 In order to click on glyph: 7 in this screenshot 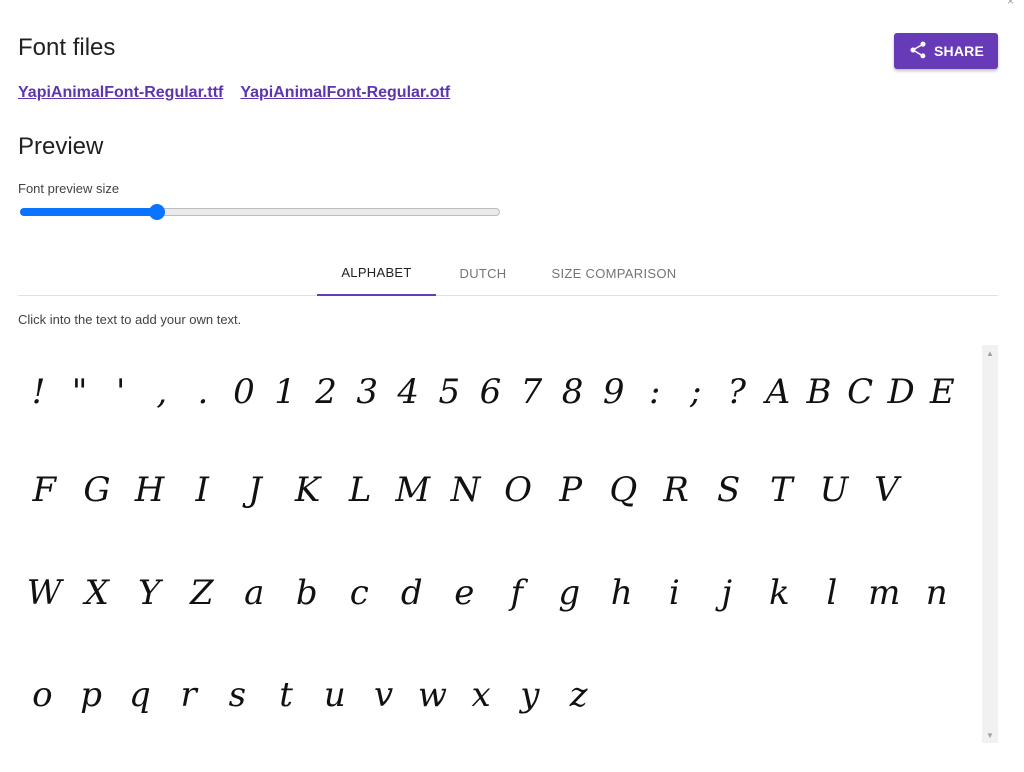, I will do `click(531, 392)`.